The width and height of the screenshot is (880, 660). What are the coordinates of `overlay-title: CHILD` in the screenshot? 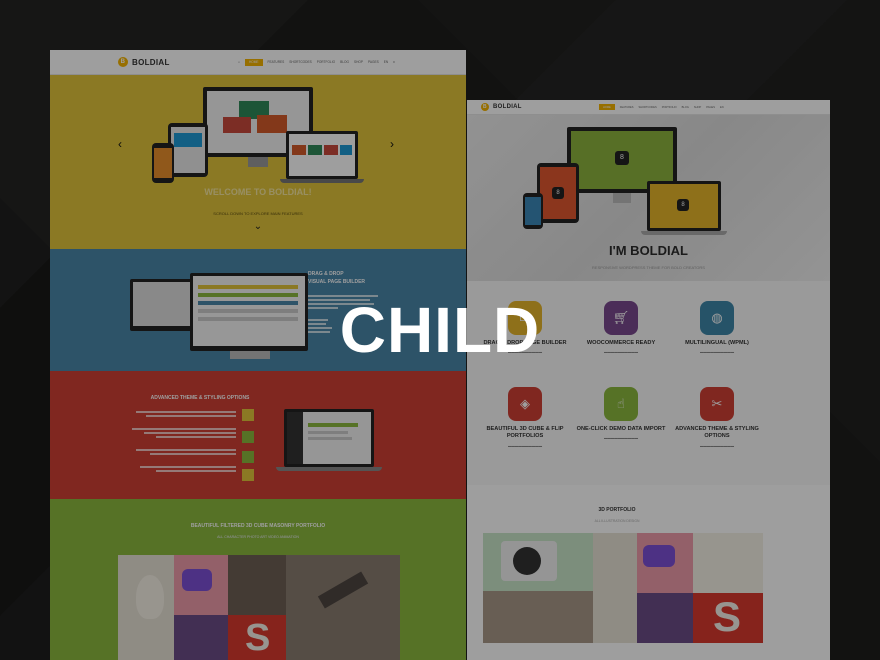 It's located at (440, 330).